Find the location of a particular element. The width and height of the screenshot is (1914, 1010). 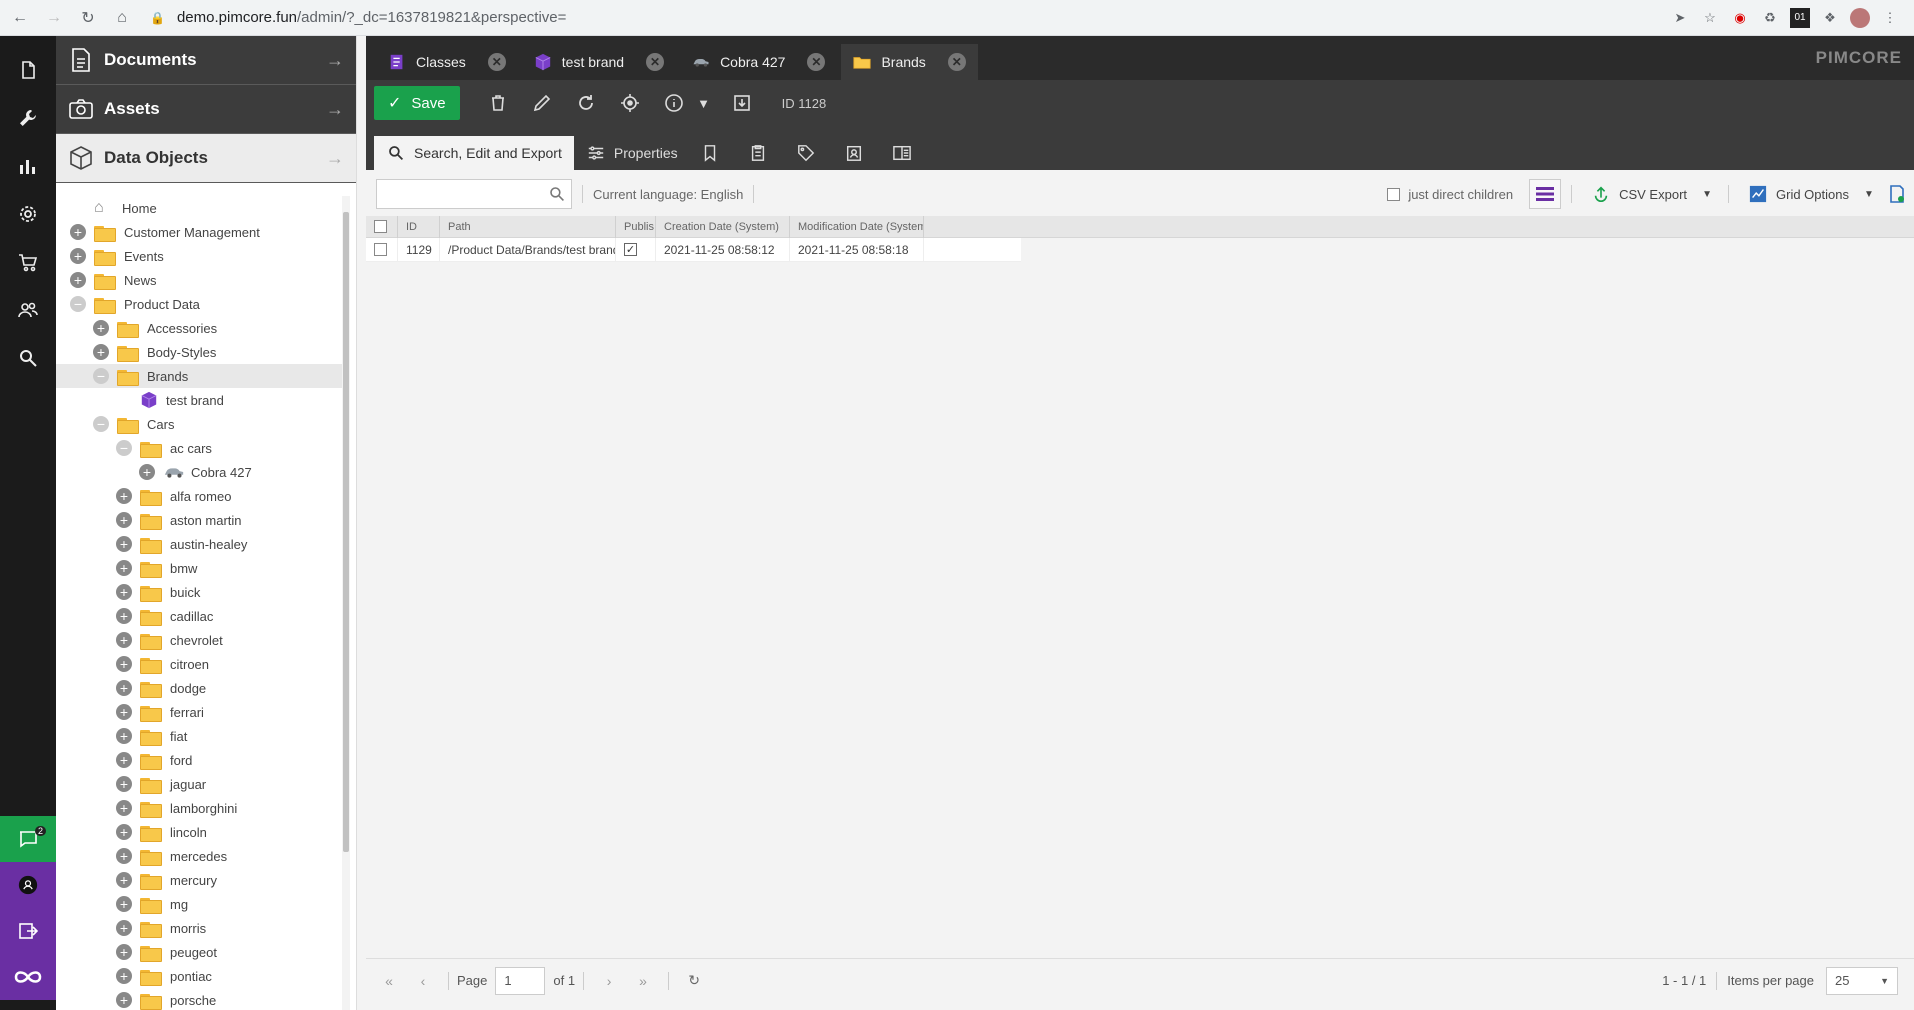

reload-icon: ↻ is located at coordinates (88, 18).